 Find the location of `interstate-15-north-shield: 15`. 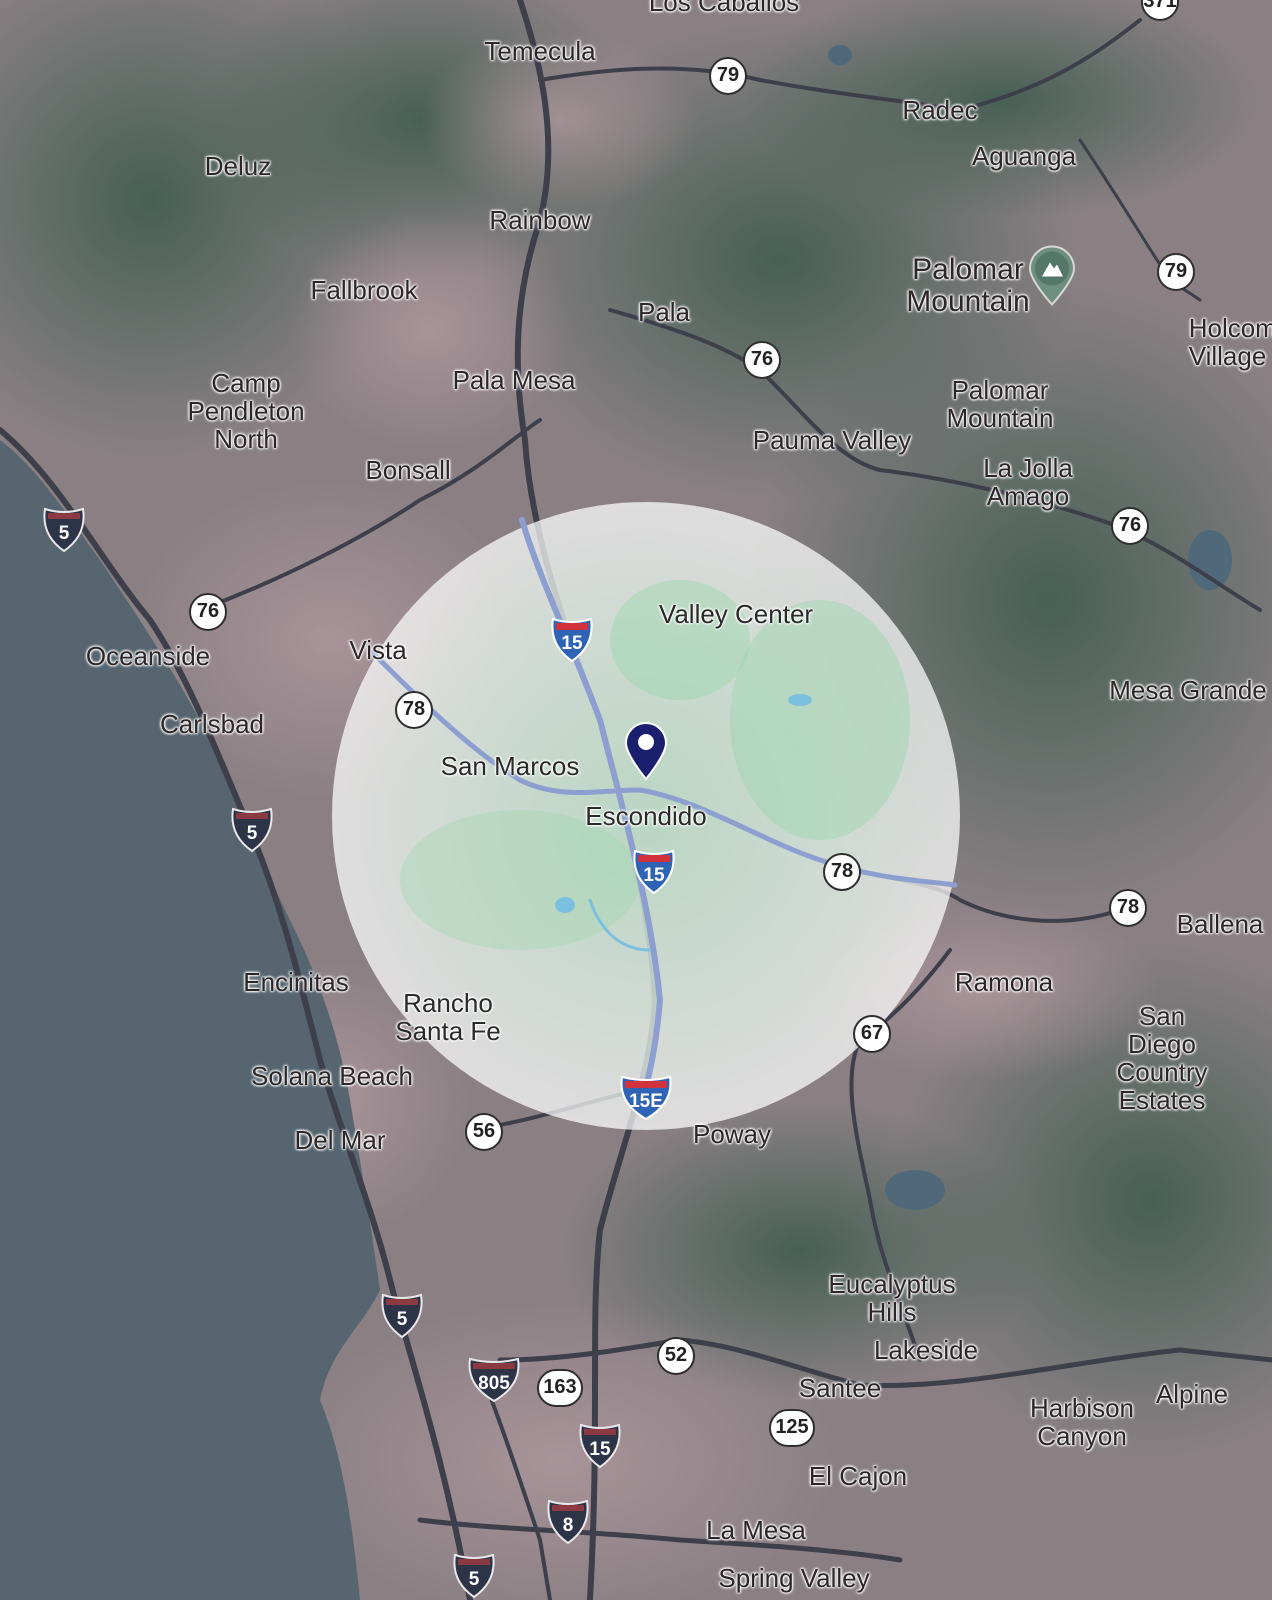

interstate-15-north-shield: 15 is located at coordinates (572, 640).